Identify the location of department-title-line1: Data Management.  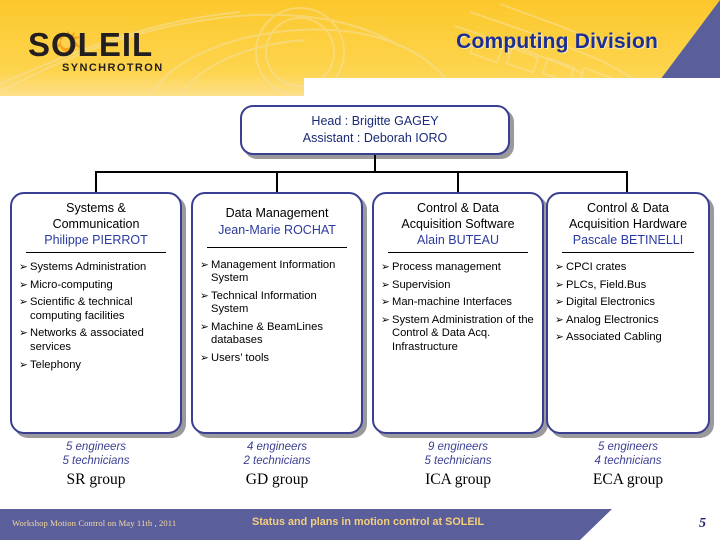
(277, 213).